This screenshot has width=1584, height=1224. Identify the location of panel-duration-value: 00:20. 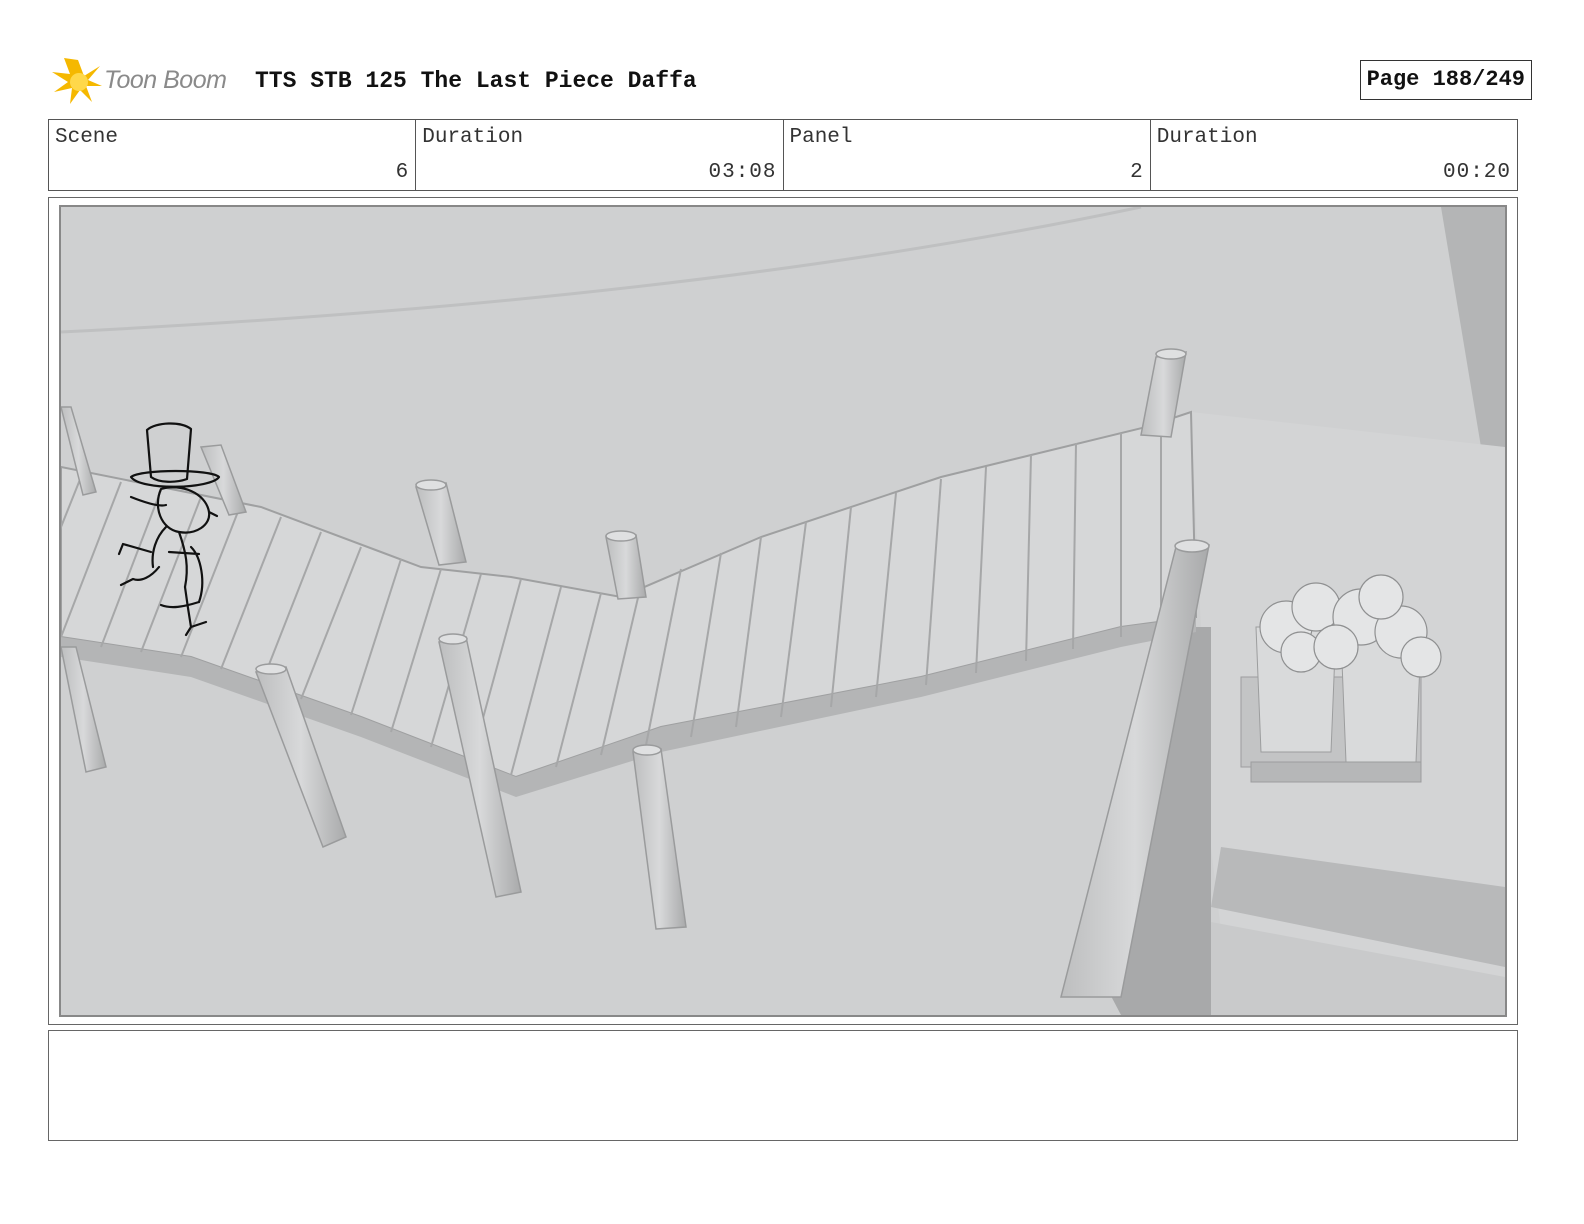
(1476, 172).